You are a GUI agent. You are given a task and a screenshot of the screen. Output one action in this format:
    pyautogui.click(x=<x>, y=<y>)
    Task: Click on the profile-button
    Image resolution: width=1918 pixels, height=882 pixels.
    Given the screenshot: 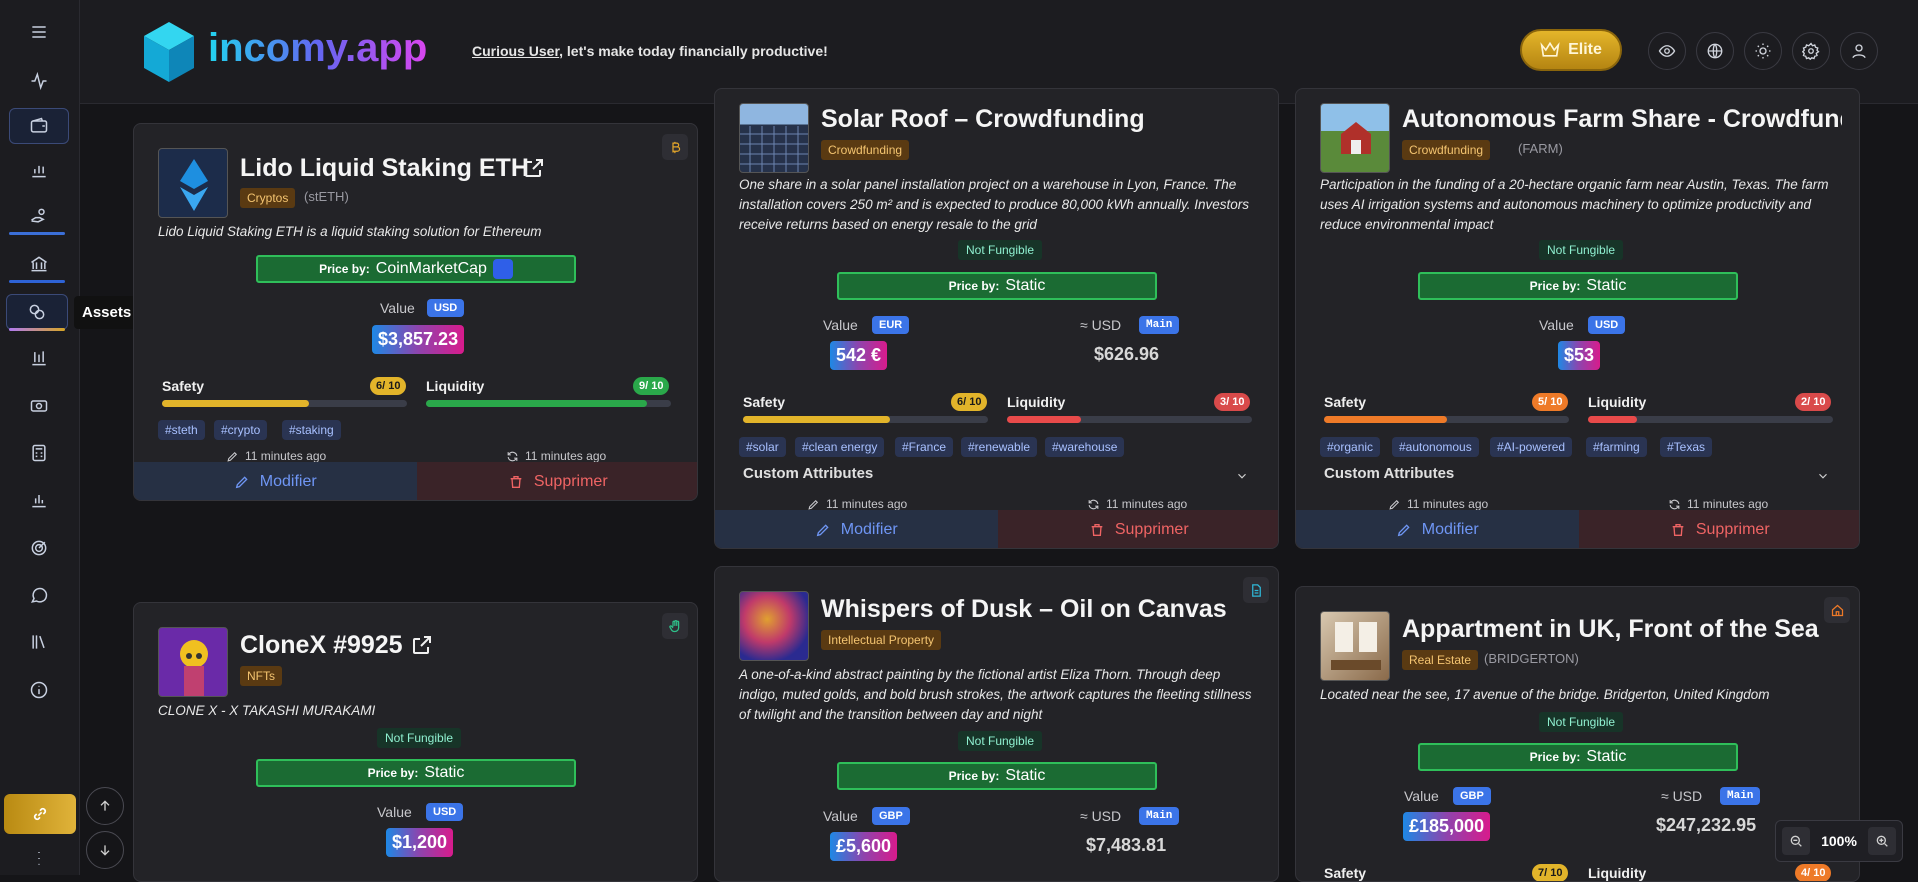 What is the action you would take?
    pyautogui.click(x=1859, y=51)
    